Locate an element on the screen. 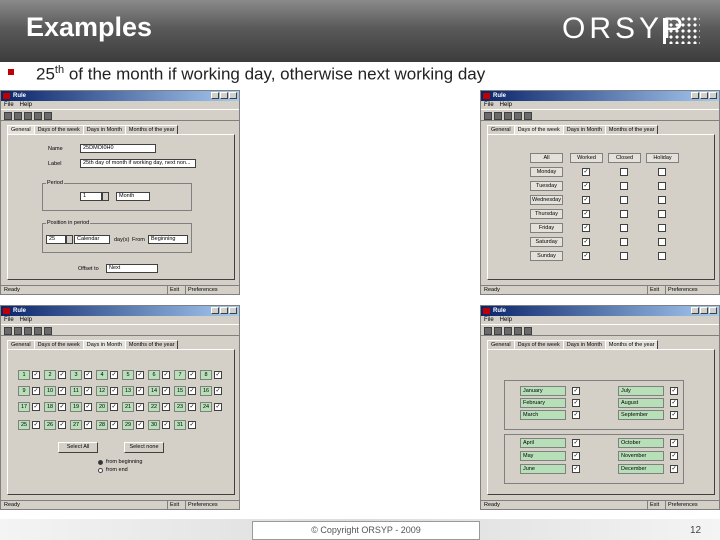  april-checkbox: ✓ is located at coordinates (576, 443).